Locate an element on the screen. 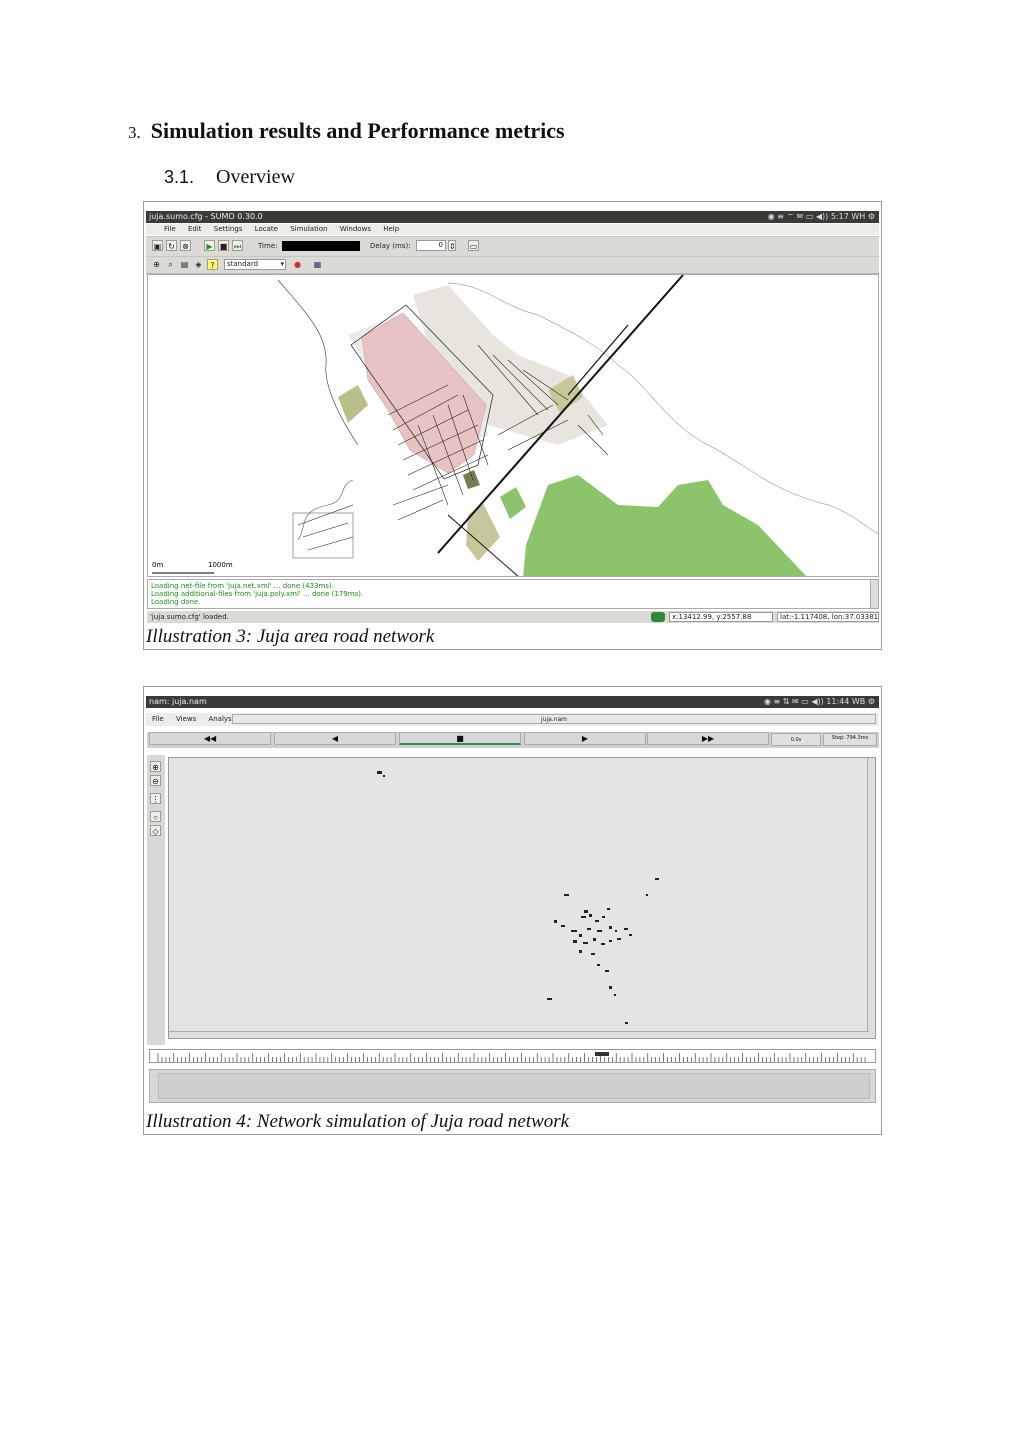 The height and width of the screenshot is (1448, 1024). field-dark is located at coordinates (471, 479).